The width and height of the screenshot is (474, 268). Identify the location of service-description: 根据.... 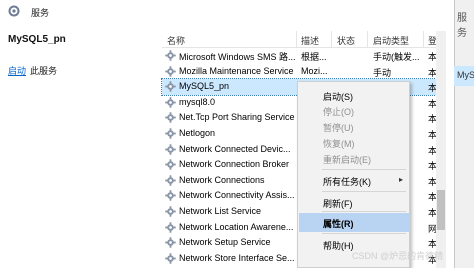
(314, 57).